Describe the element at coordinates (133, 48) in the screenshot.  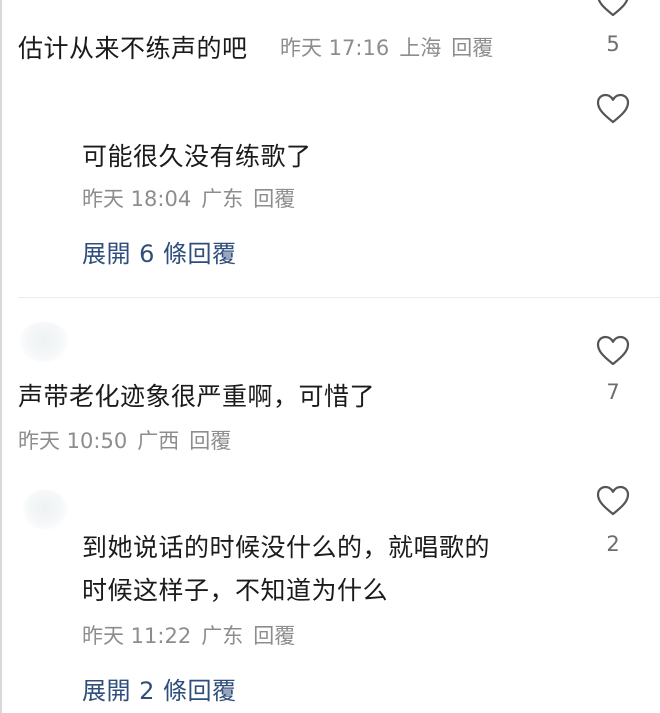
I see `comment-text: 估计从来不练声的吧` at that location.